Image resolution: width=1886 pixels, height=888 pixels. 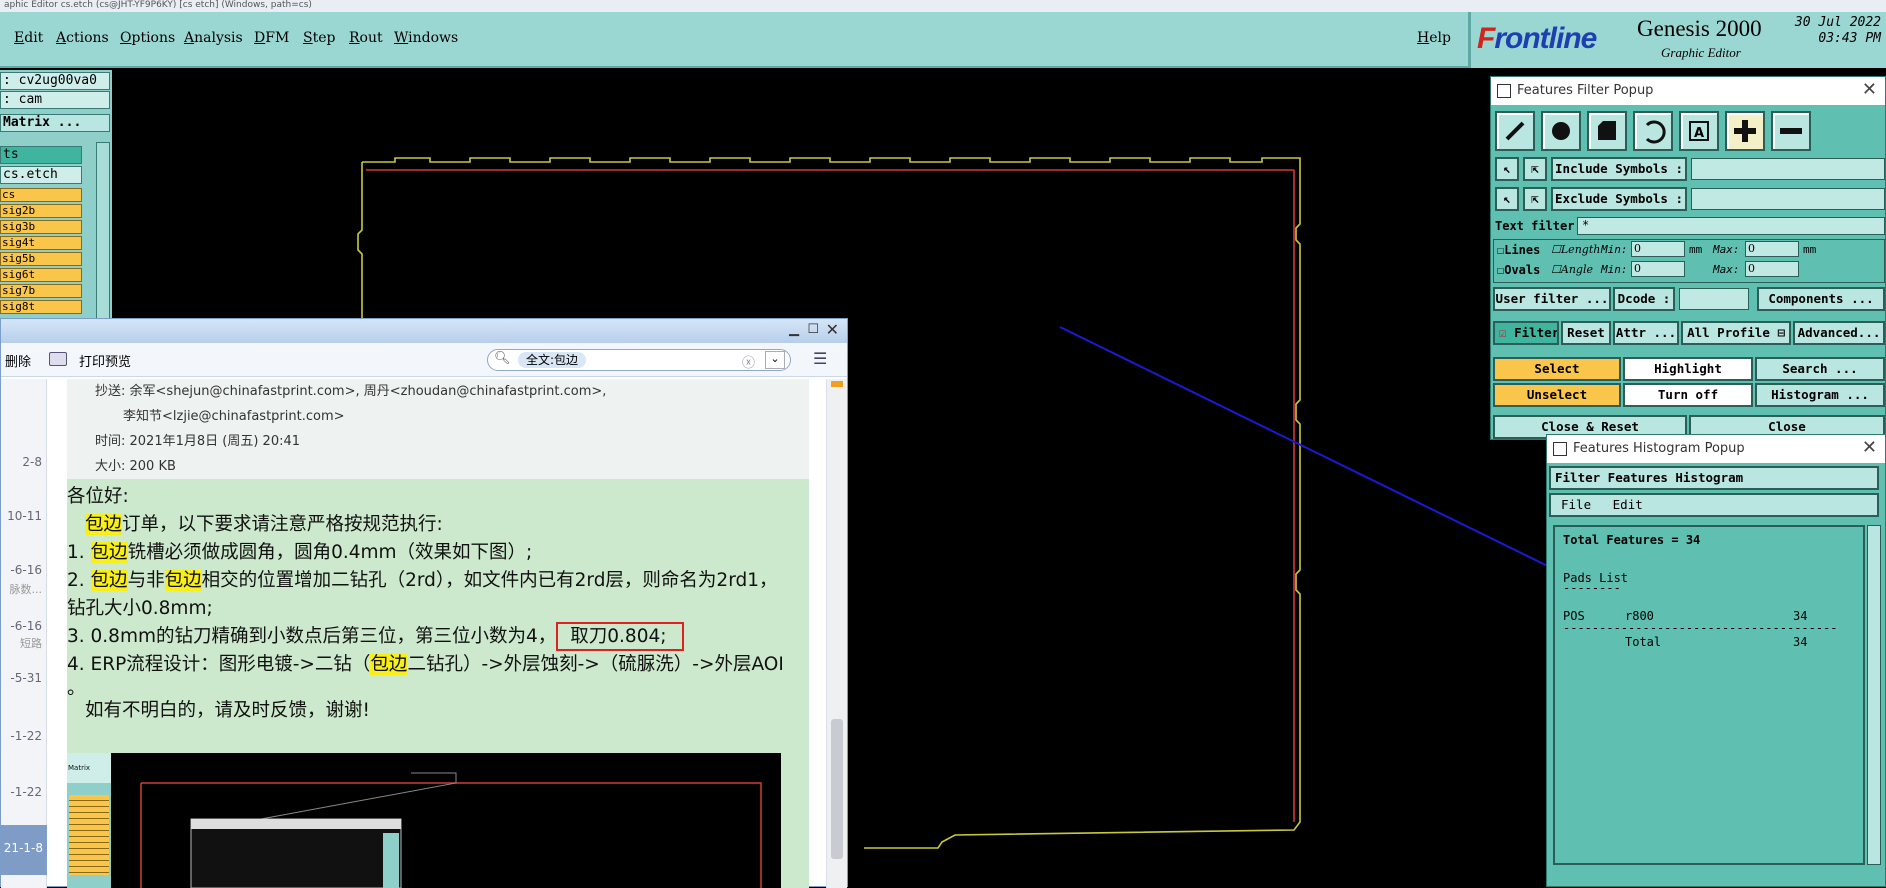 What do you see at coordinates (813, 329) in the screenshot?
I see `maximize-icon: ☐` at bounding box center [813, 329].